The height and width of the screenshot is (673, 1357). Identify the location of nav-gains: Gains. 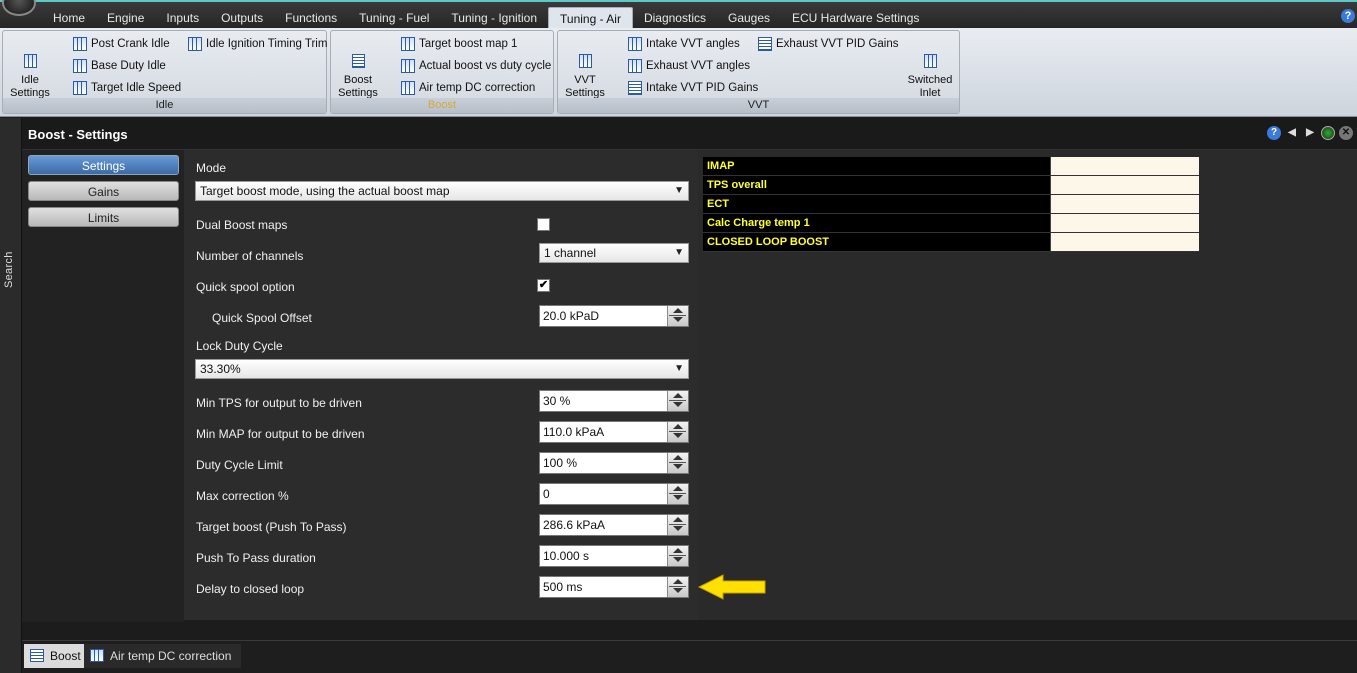
(103, 191).